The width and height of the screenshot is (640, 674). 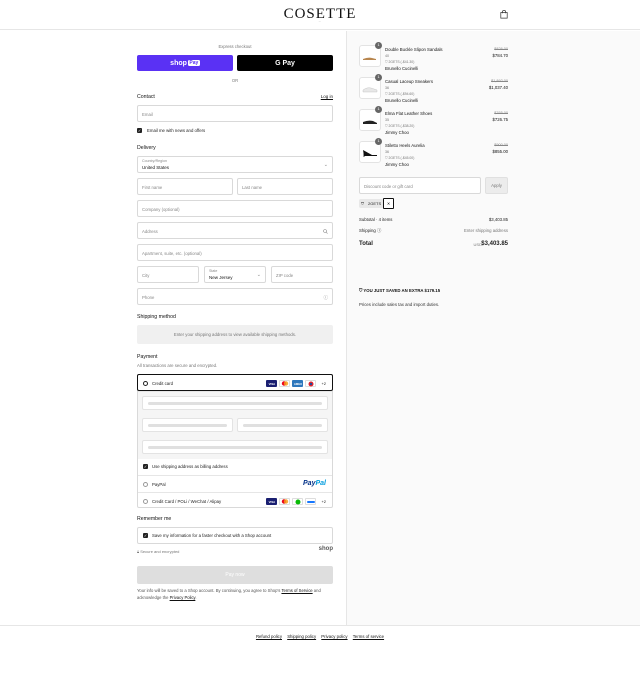 I want to click on item-discount: ⛉ 2GETS (-$94.60), so click(x=399, y=94).